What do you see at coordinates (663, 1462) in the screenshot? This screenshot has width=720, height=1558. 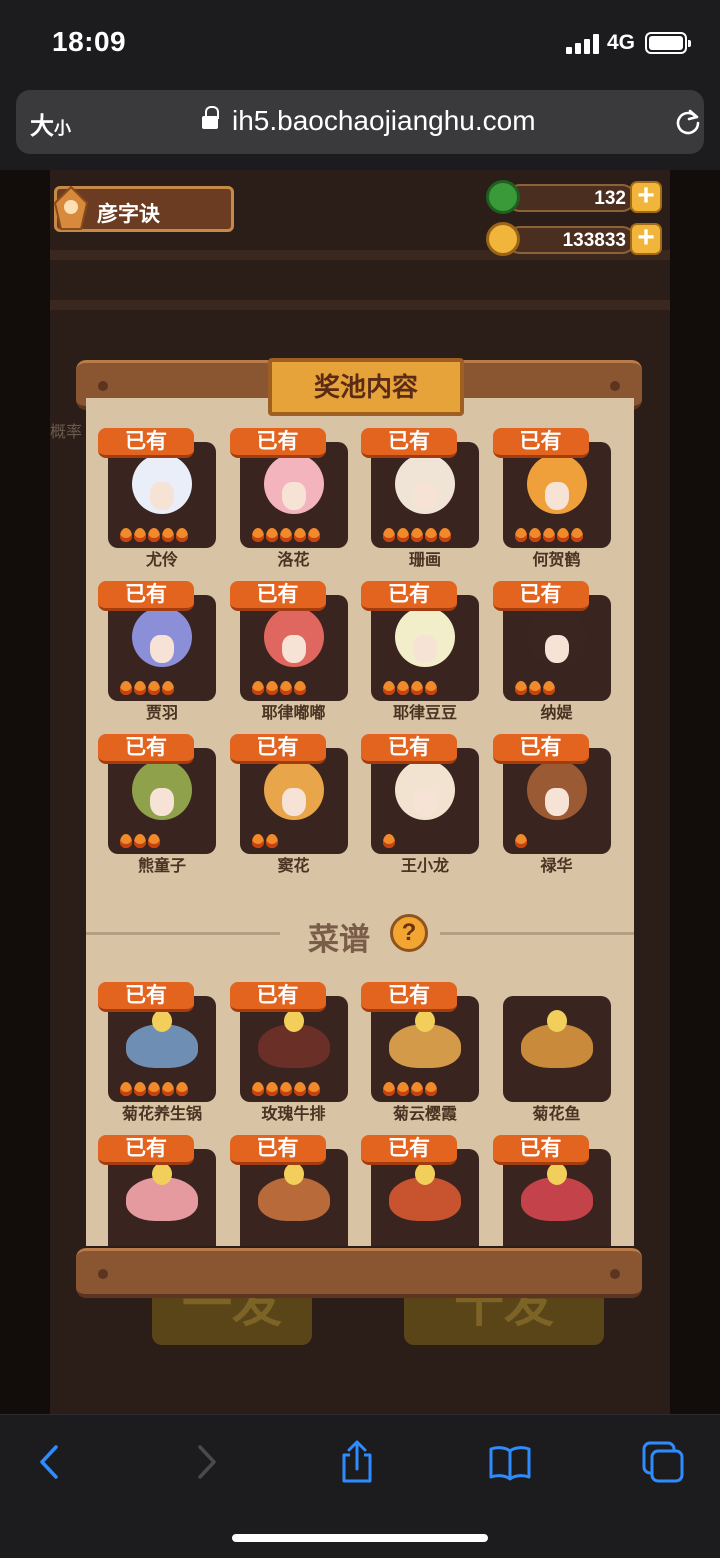 I see `tabs-icon` at bounding box center [663, 1462].